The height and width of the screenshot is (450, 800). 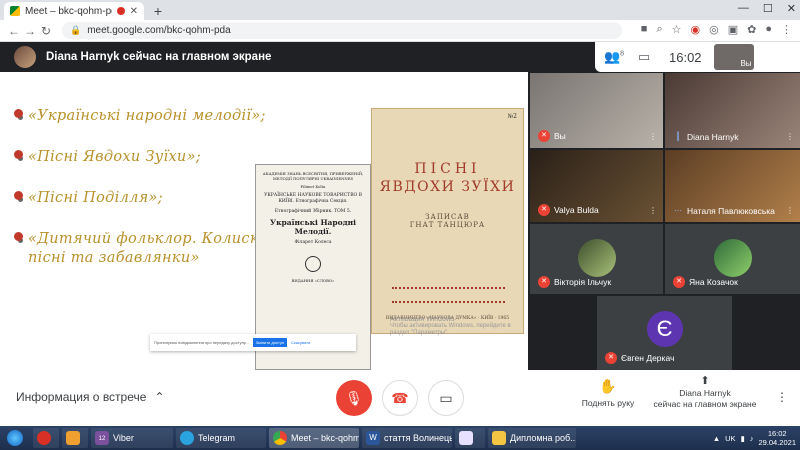 What do you see at coordinates (25, 57) in the screenshot?
I see `presenter-avatar` at bounding box center [25, 57].